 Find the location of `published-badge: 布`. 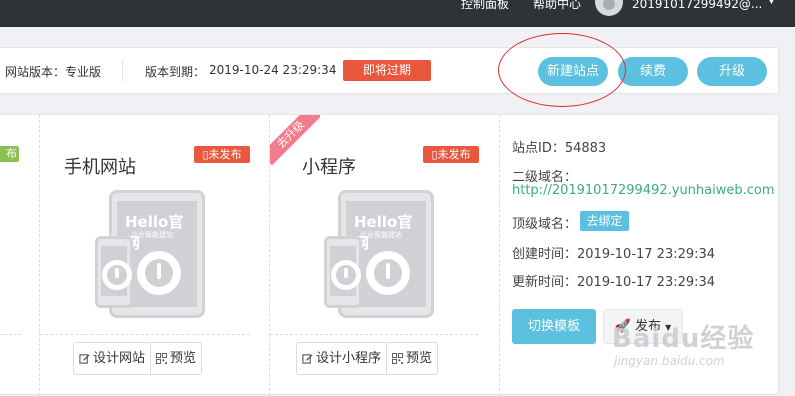

published-badge: 布 is located at coordinates (9, 154).